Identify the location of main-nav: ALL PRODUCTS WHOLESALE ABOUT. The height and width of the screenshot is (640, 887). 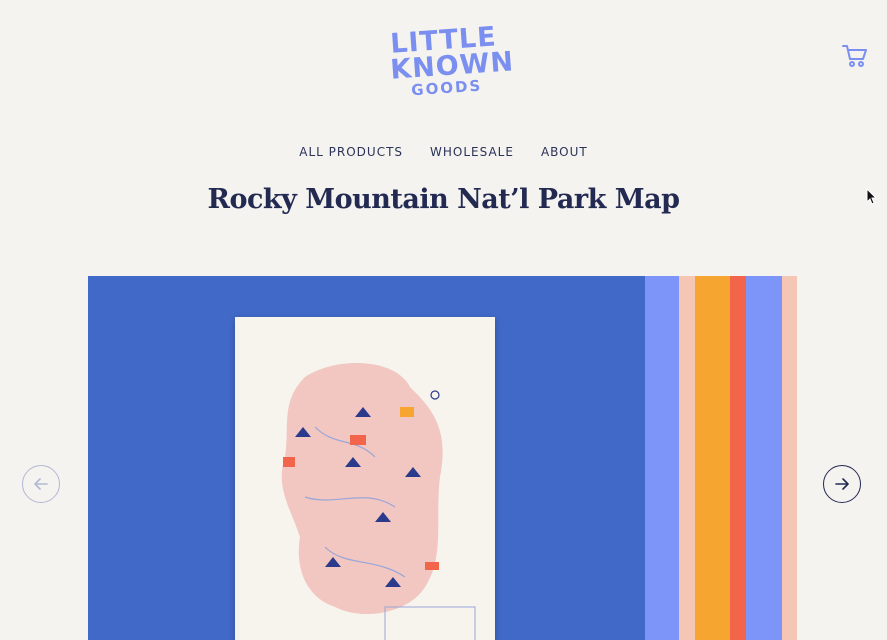
(443, 152).